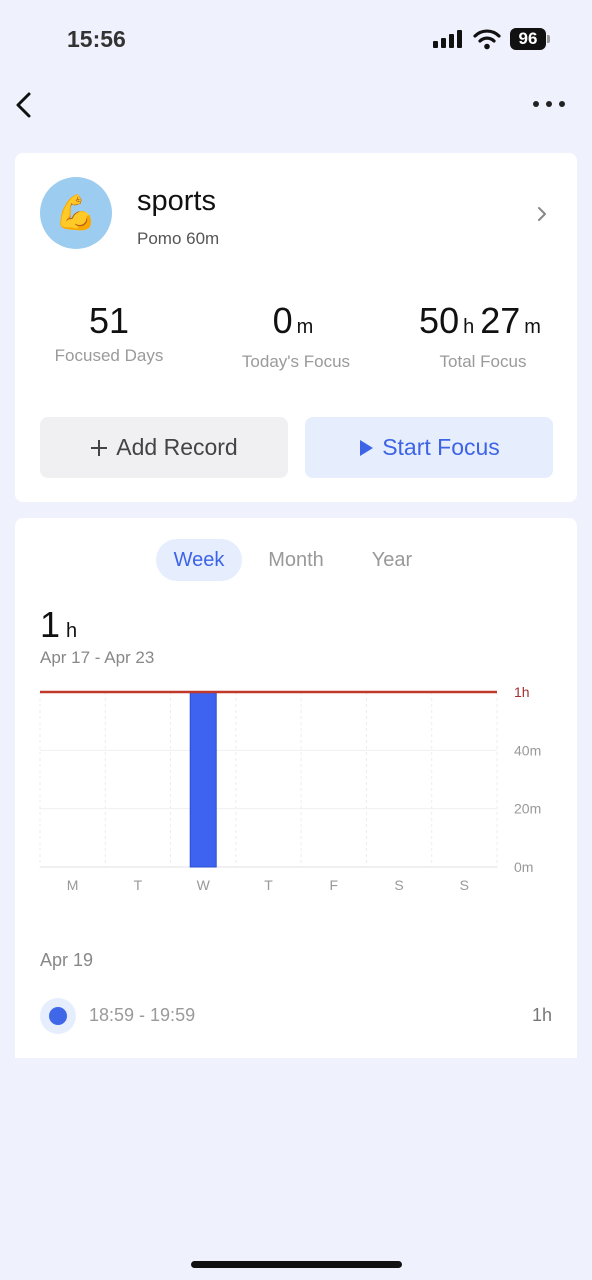 The width and height of the screenshot is (592, 1280). Describe the element at coordinates (282, 320) in the screenshot. I see `stat-value: 0` at that location.